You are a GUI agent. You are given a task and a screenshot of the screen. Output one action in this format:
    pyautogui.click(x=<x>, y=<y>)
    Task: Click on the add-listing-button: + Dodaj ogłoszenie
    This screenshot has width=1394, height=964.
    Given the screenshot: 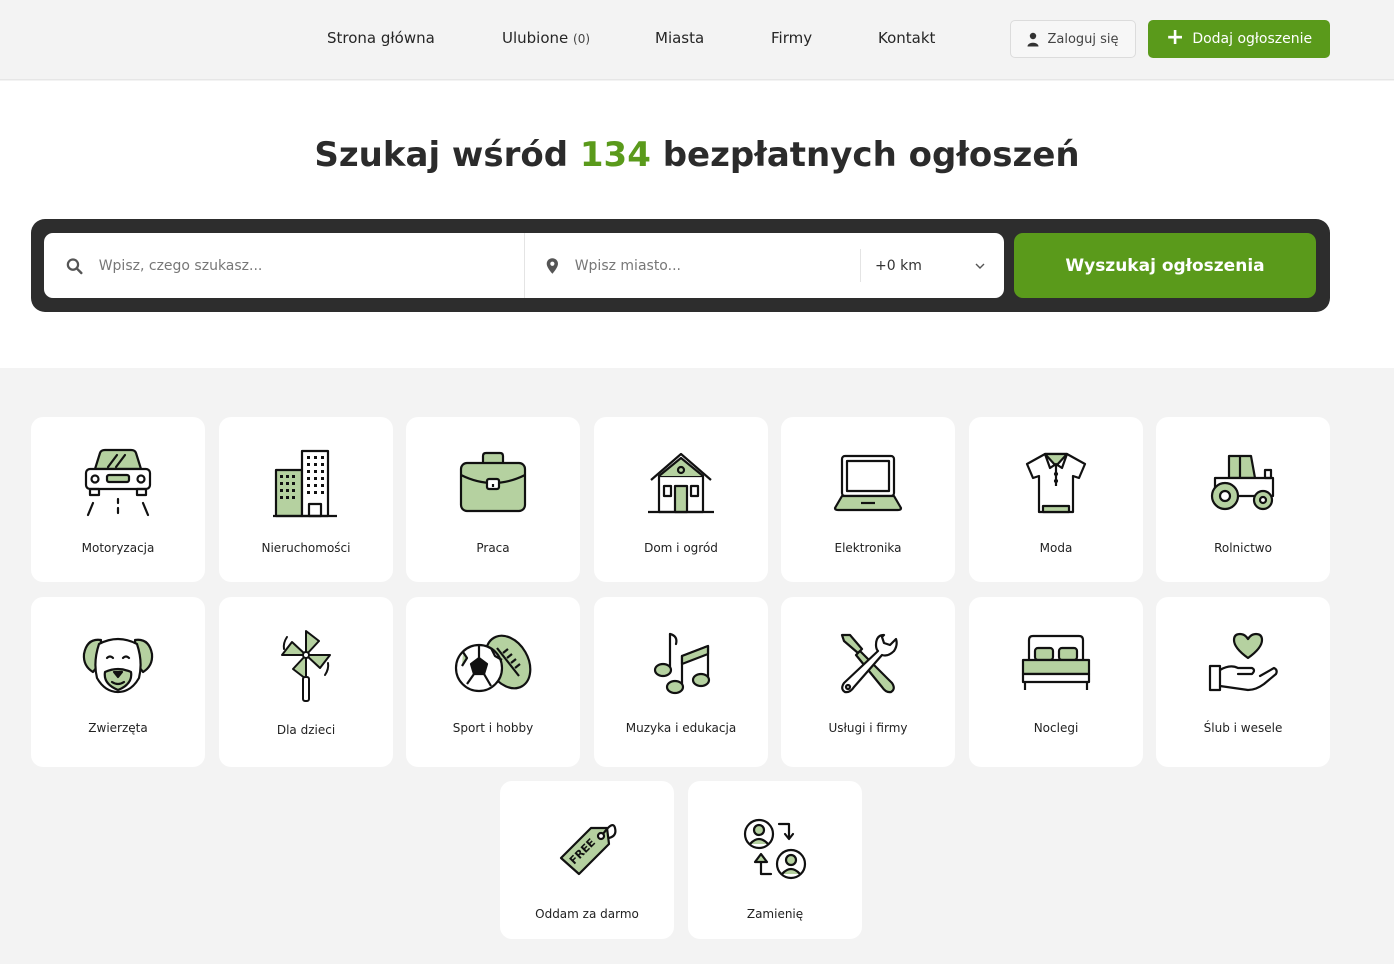 What is the action you would take?
    pyautogui.click(x=1239, y=39)
    